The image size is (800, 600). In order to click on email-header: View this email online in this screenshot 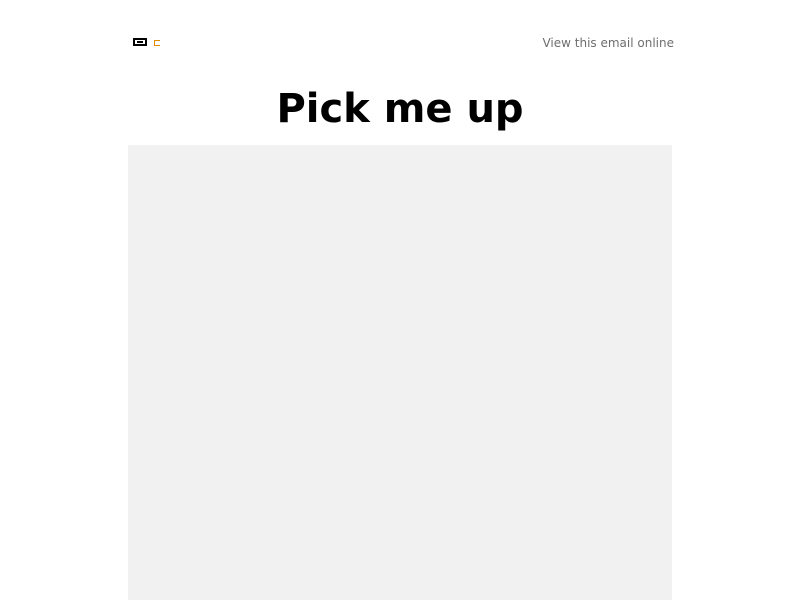, I will do `click(401, 43)`.